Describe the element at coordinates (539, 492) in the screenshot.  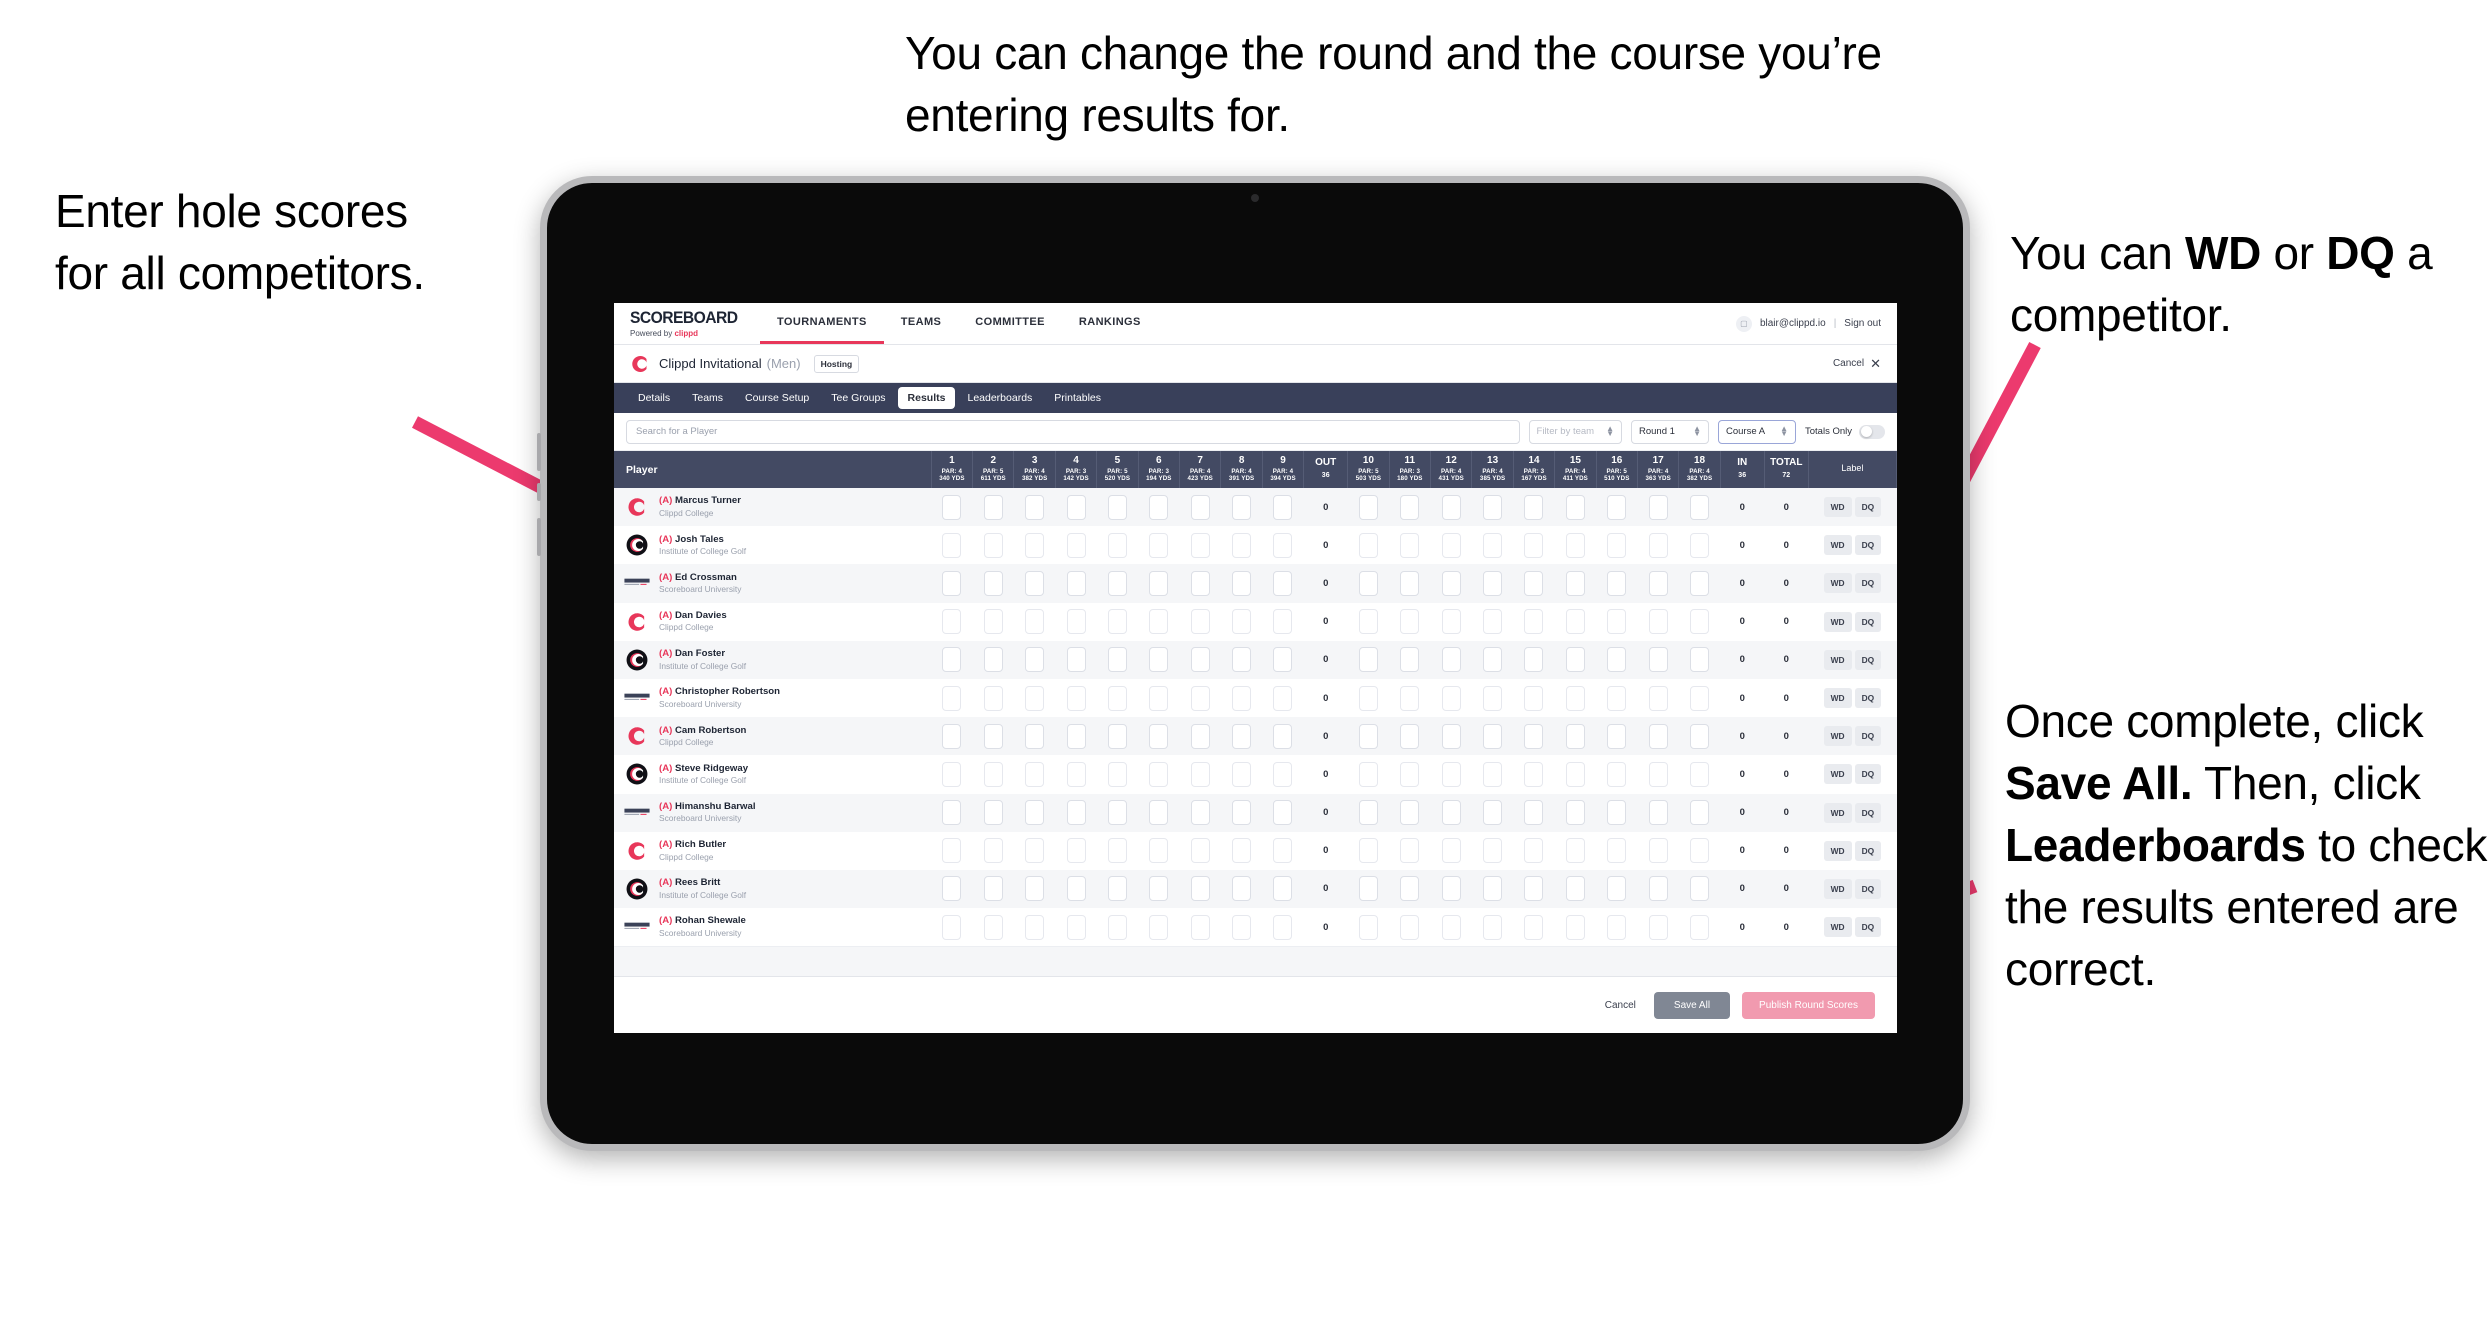
I see `volume-down-button` at that location.